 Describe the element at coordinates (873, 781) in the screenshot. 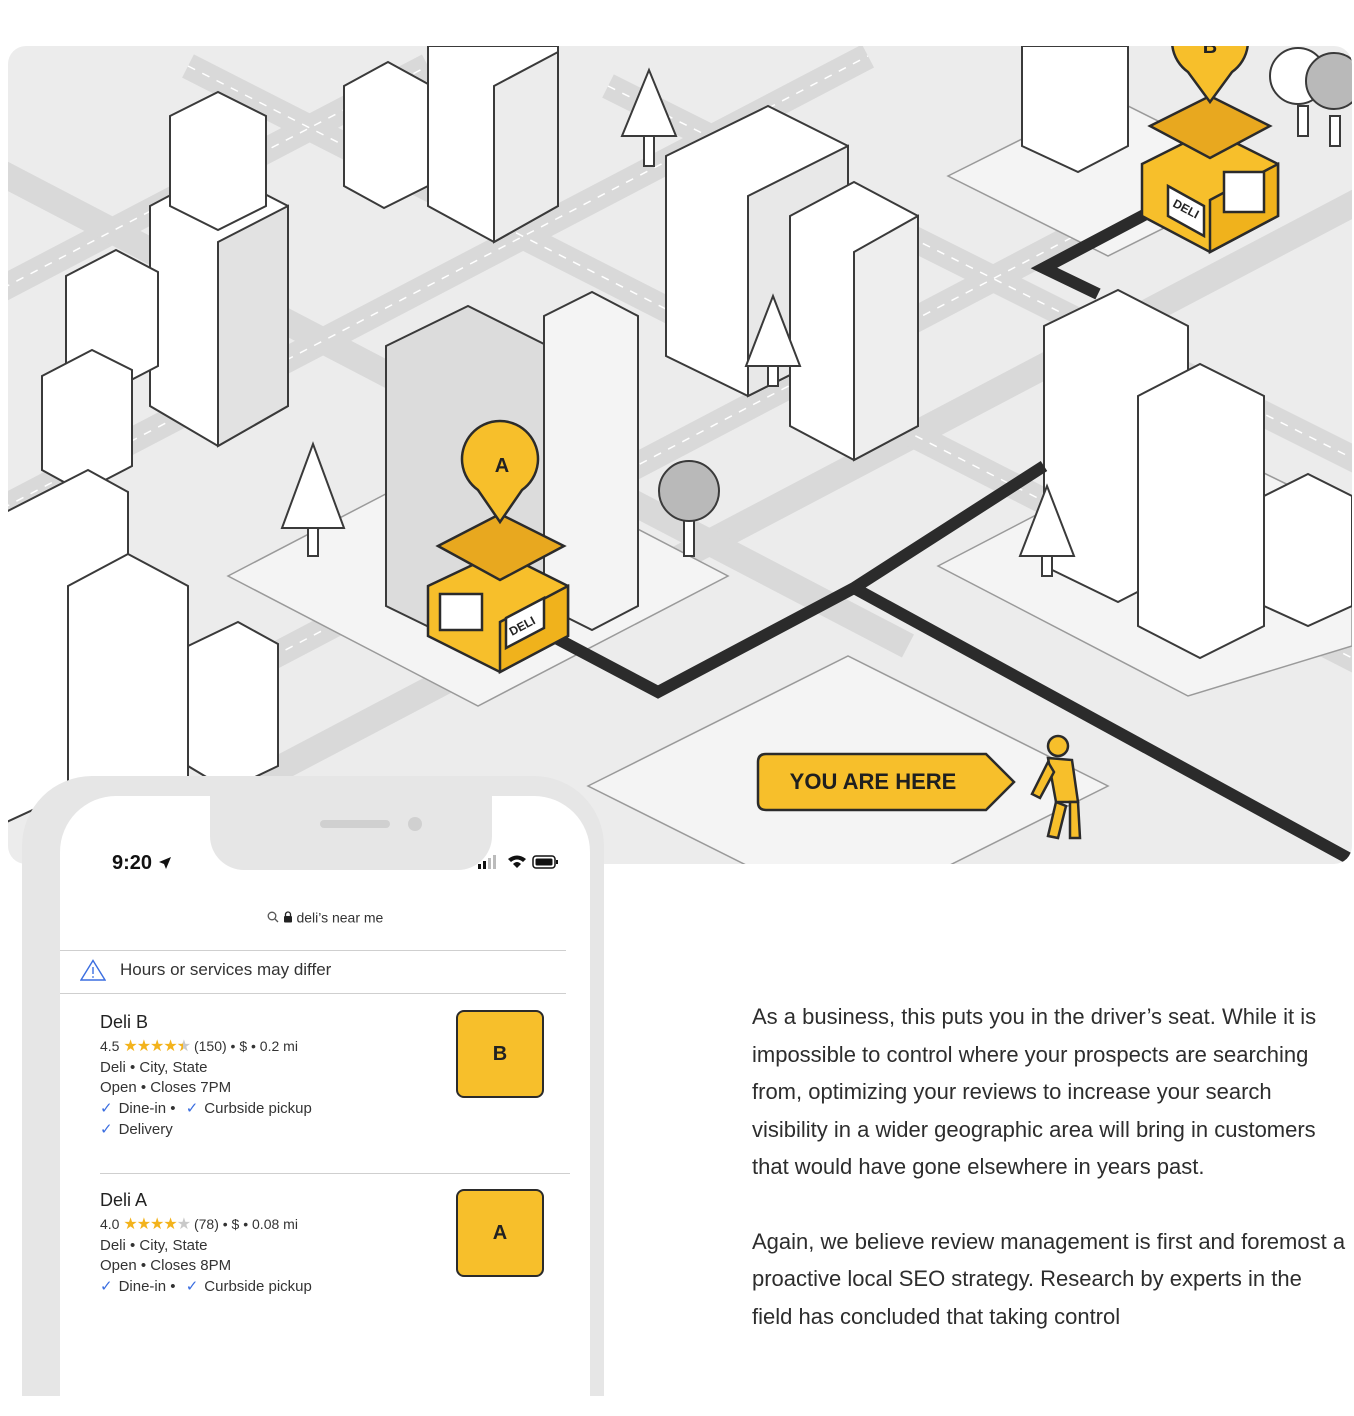

I see `you-are-here-label: YOU ARE HERE` at that location.